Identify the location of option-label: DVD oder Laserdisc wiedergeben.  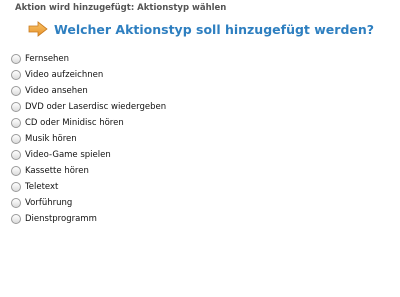
(96, 107).